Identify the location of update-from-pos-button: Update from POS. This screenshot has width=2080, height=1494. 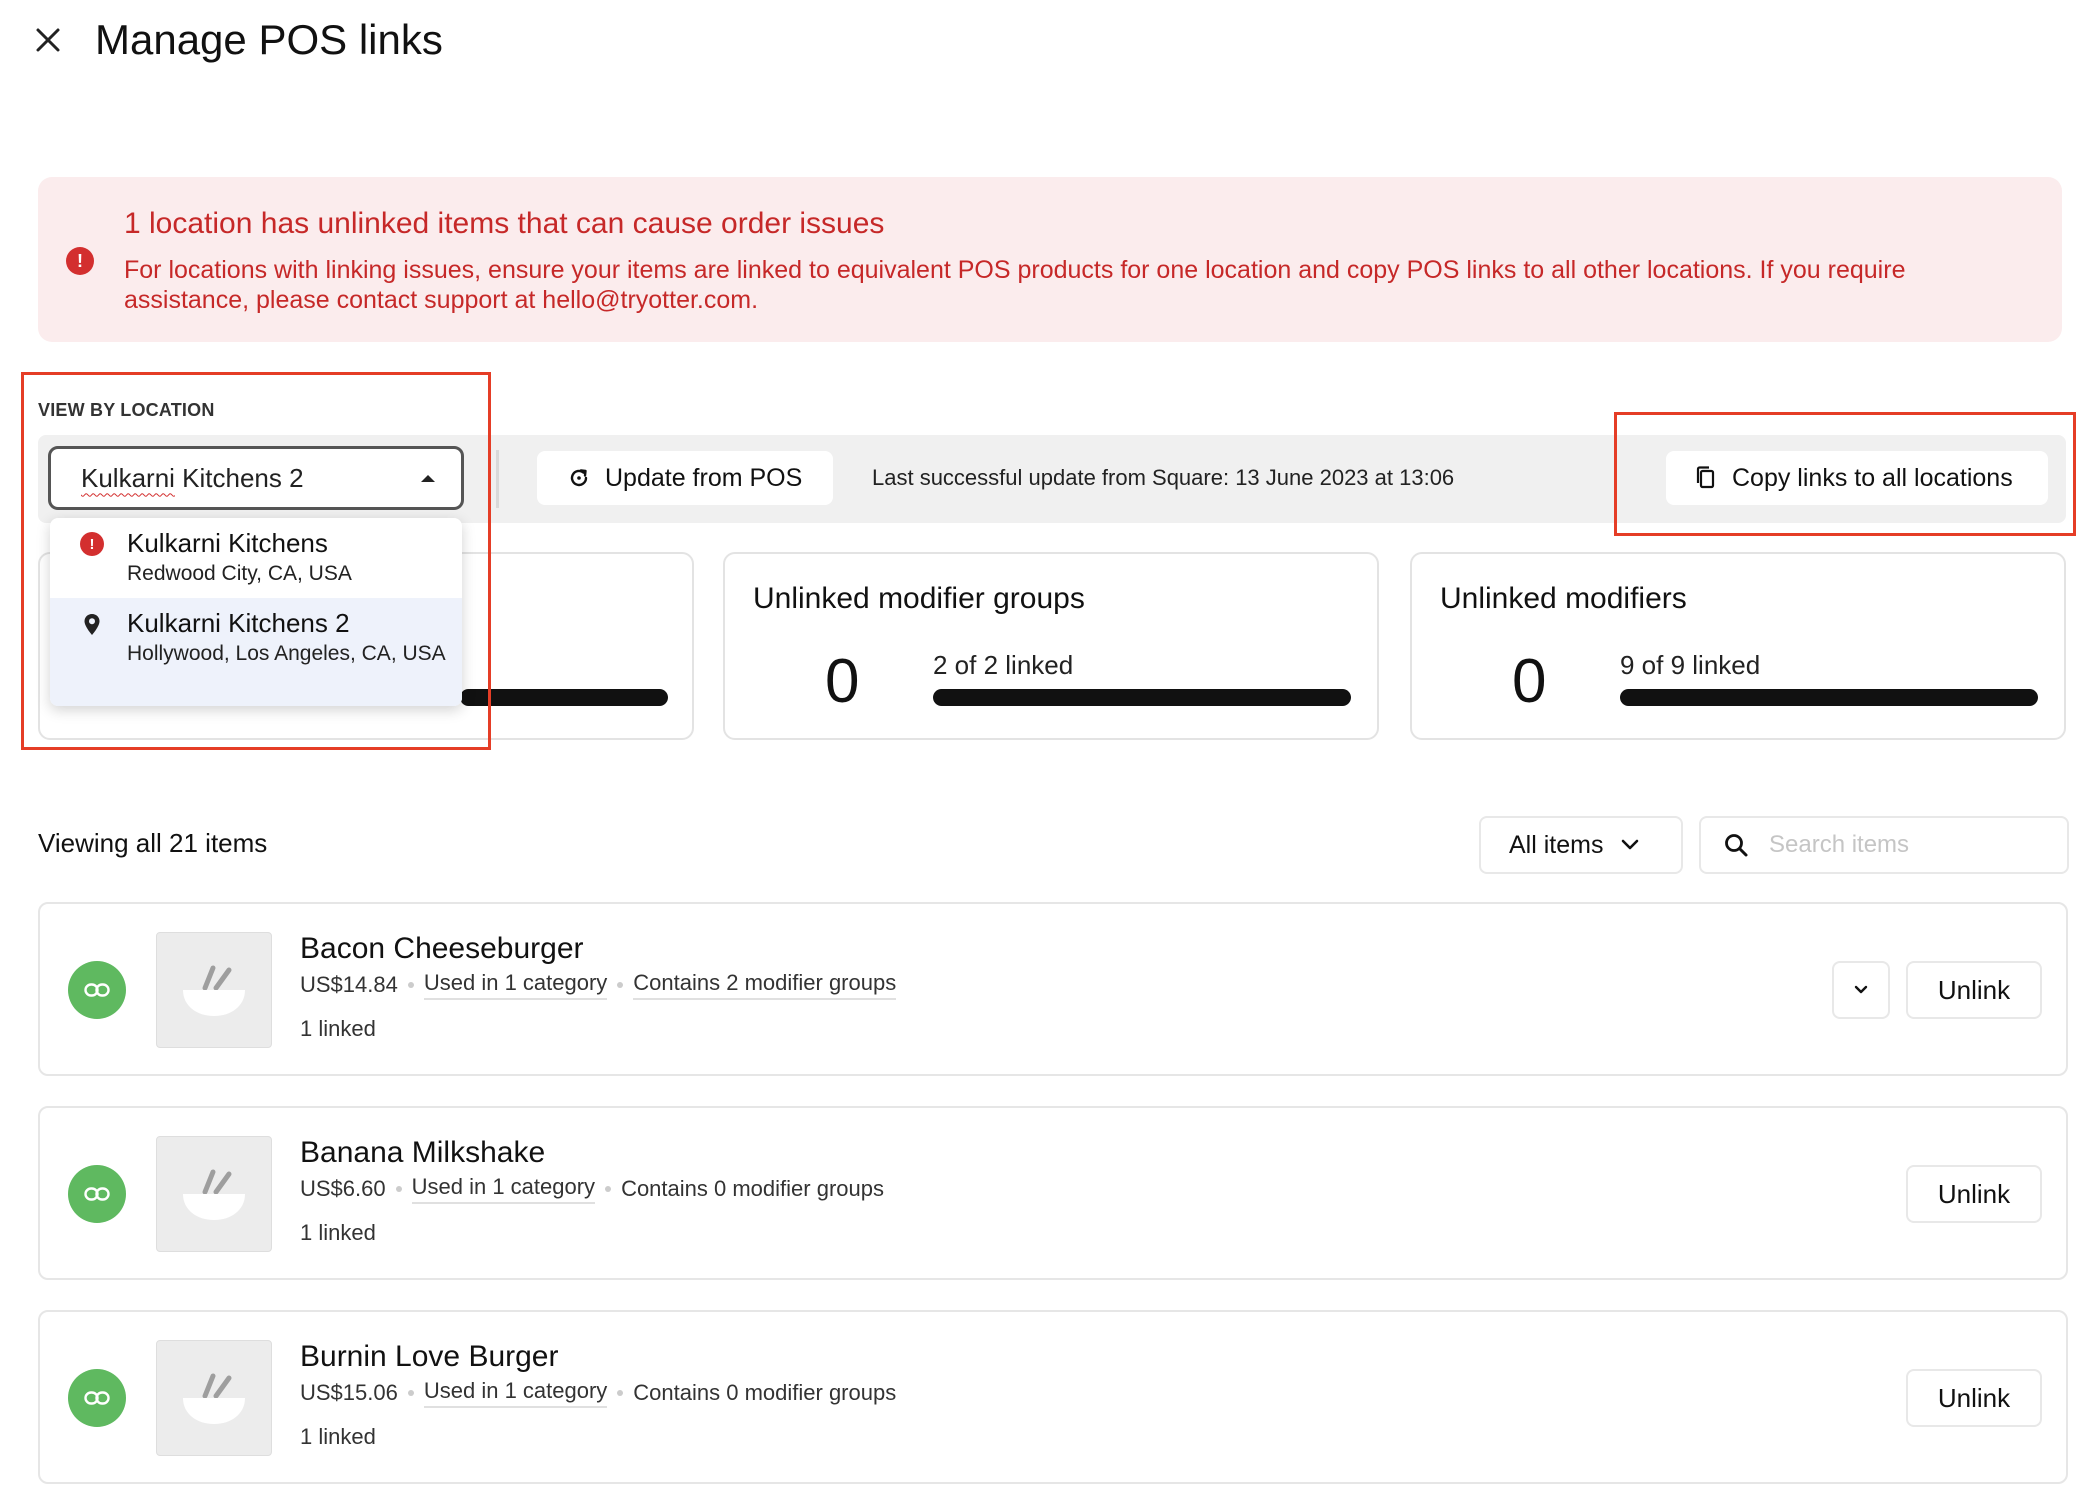
(685, 478).